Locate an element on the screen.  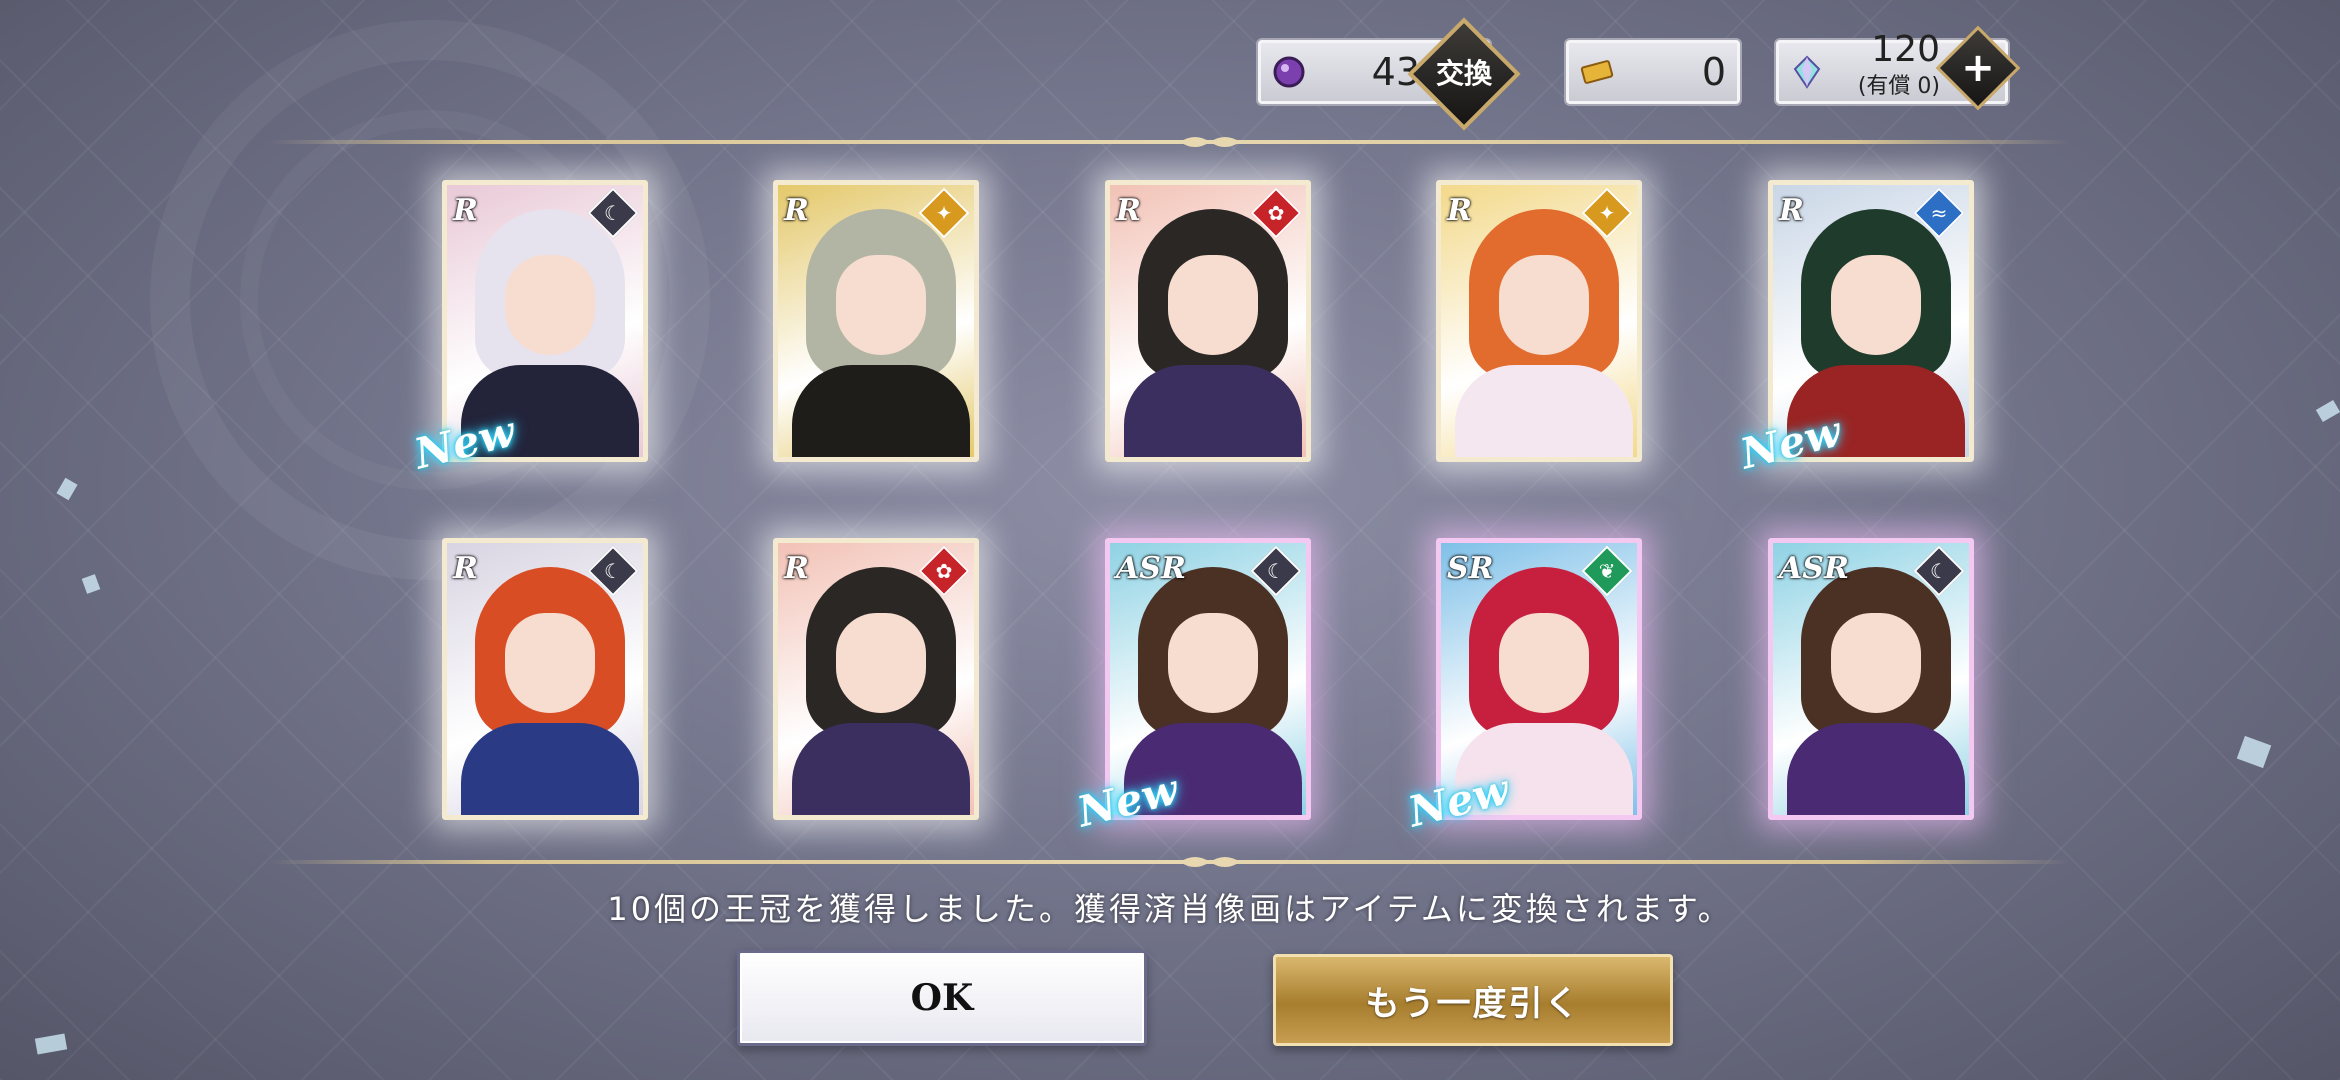
ticket-counter: 0 is located at coordinates (1653, 72).